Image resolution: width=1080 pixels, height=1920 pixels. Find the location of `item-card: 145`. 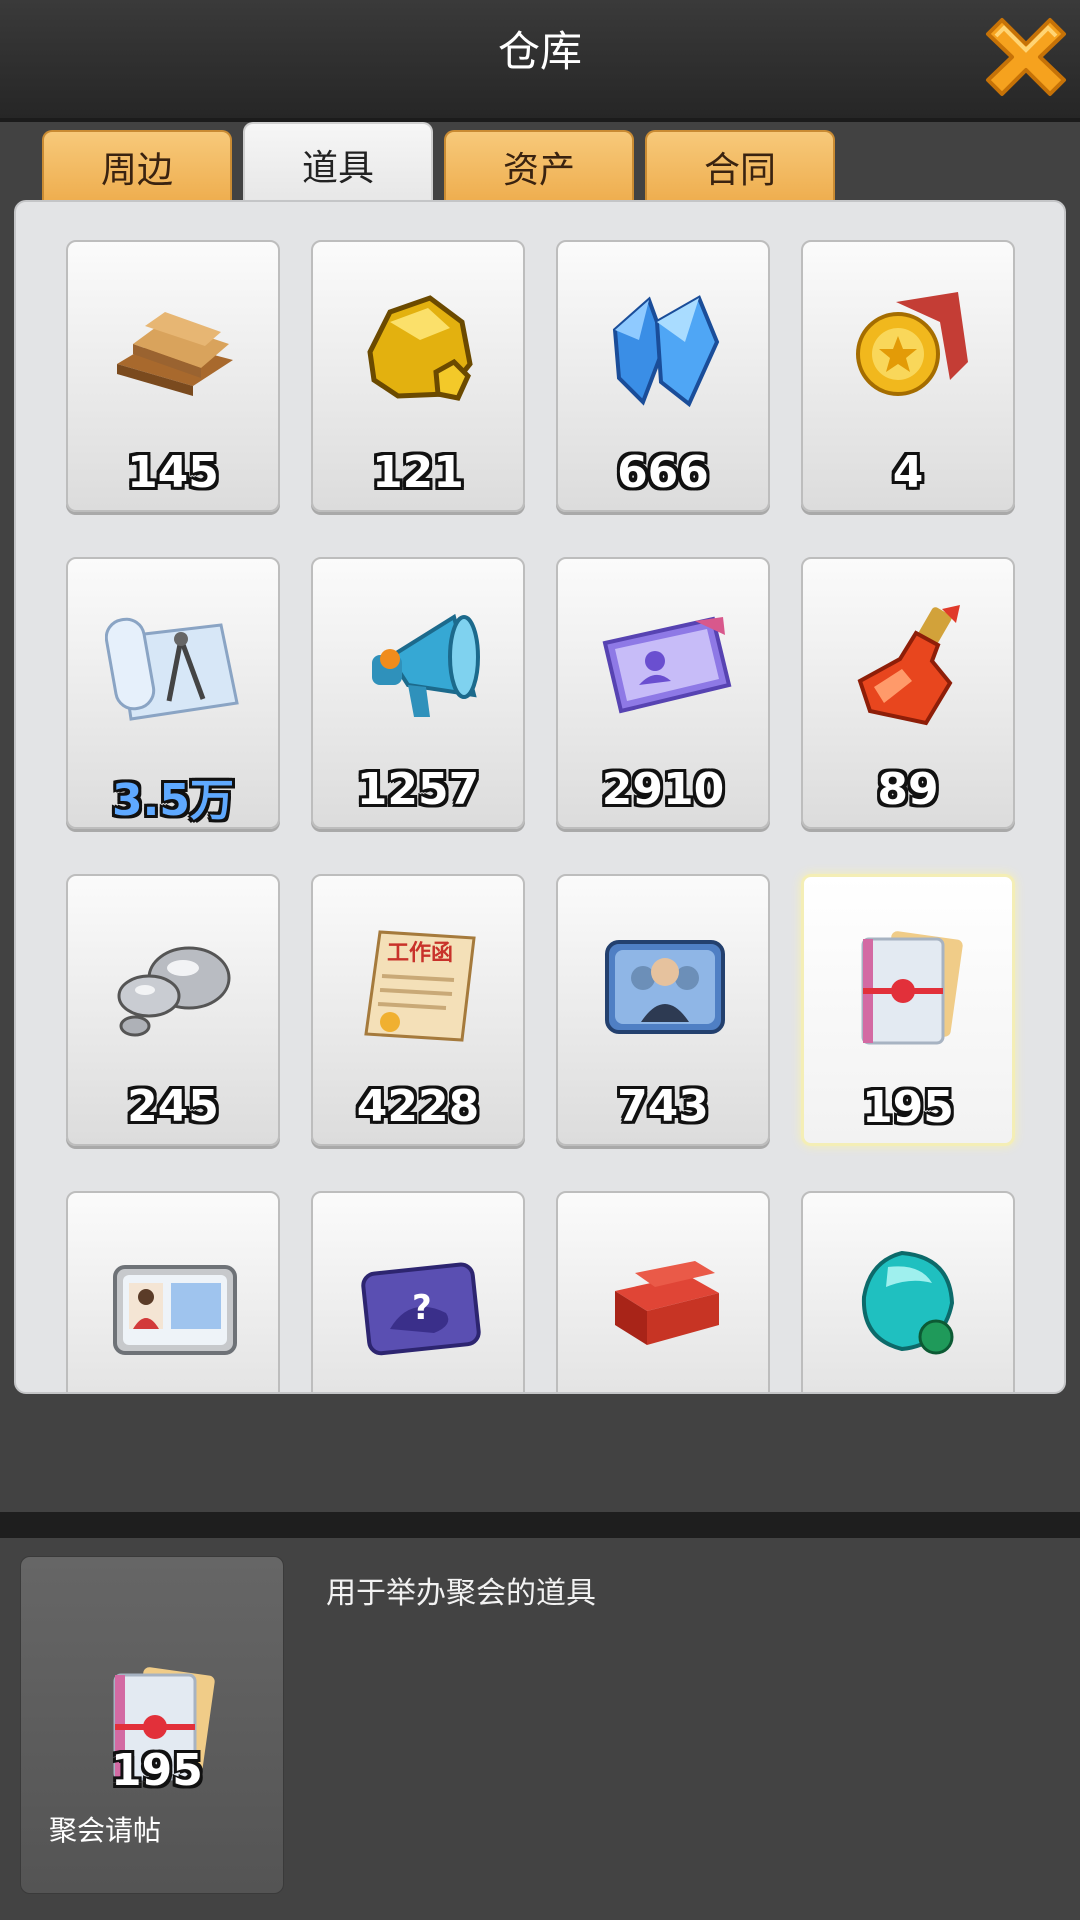

item-card: 145 is located at coordinates (173, 376).